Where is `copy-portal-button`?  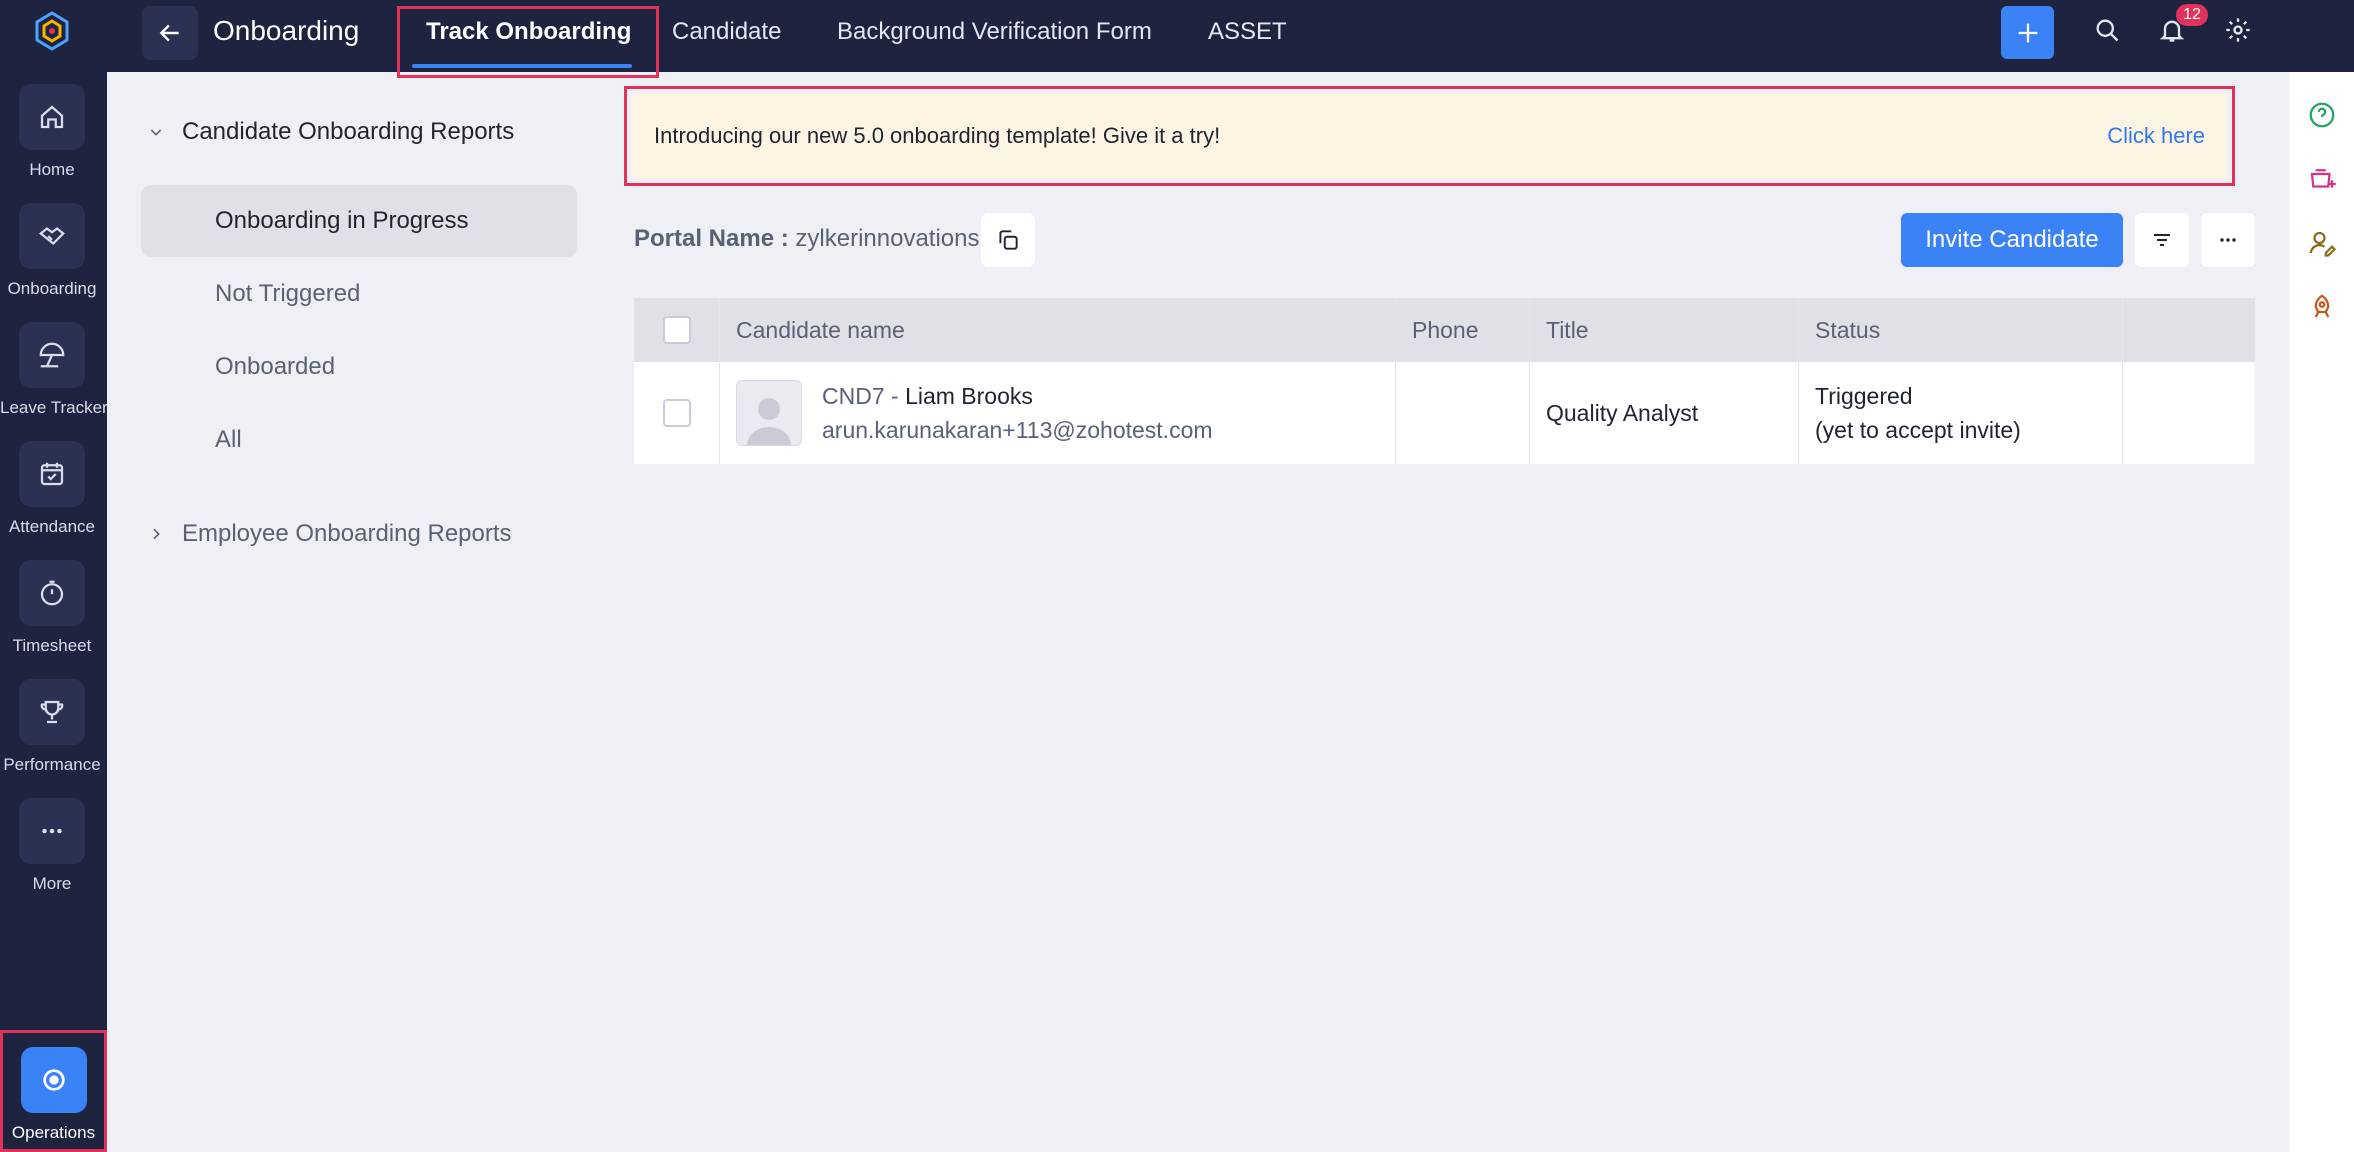
copy-portal-button is located at coordinates (1008, 240).